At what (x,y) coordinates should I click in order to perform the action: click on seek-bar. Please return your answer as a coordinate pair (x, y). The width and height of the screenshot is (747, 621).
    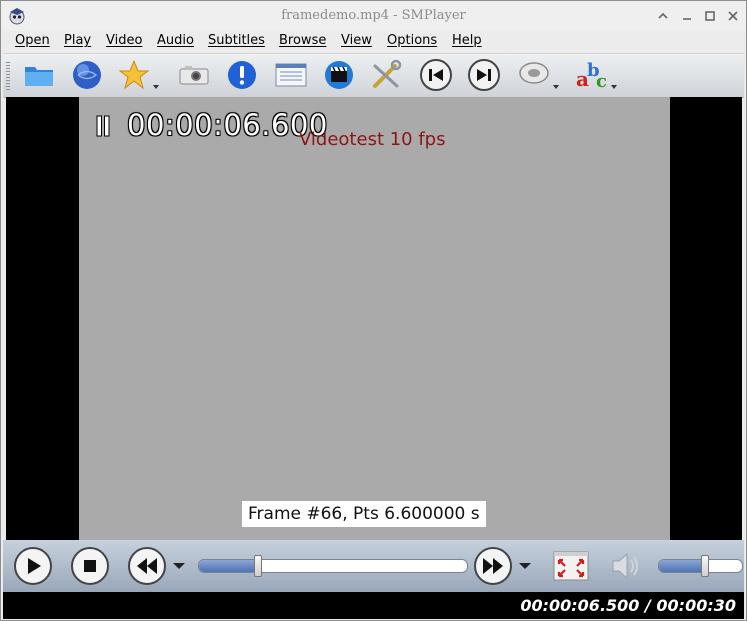
    Looking at the image, I should click on (333, 566).